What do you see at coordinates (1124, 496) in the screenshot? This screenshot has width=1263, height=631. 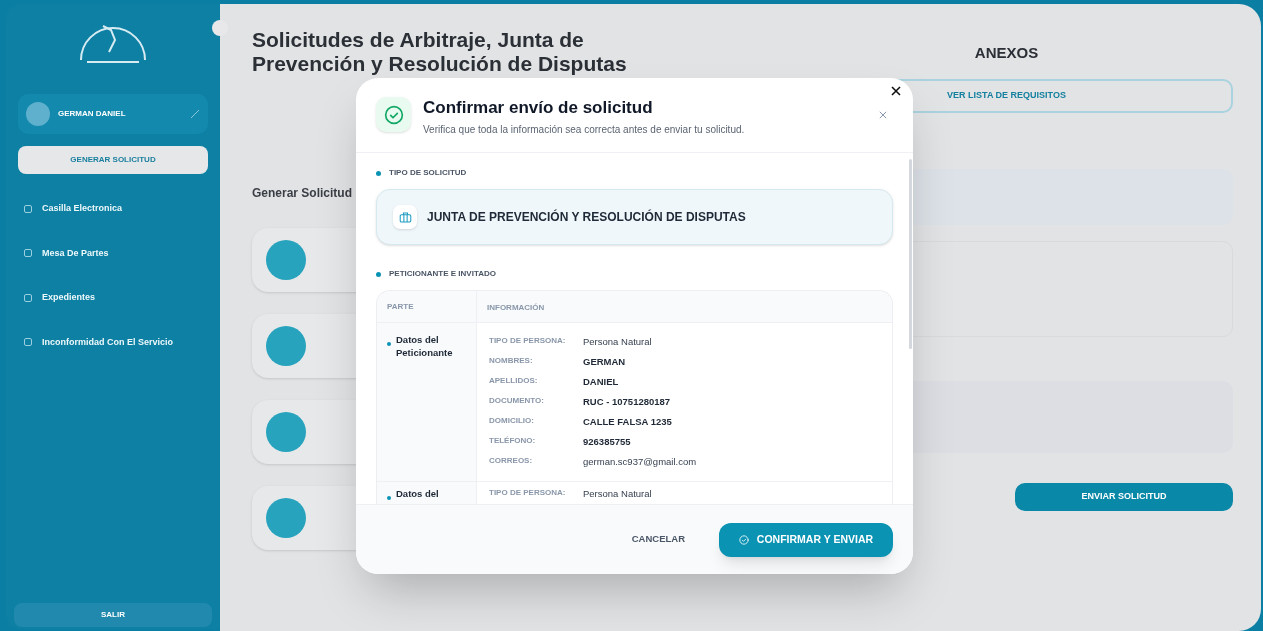 I see `submit-request-button: ENVIAR SOLICITUD` at bounding box center [1124, 496].